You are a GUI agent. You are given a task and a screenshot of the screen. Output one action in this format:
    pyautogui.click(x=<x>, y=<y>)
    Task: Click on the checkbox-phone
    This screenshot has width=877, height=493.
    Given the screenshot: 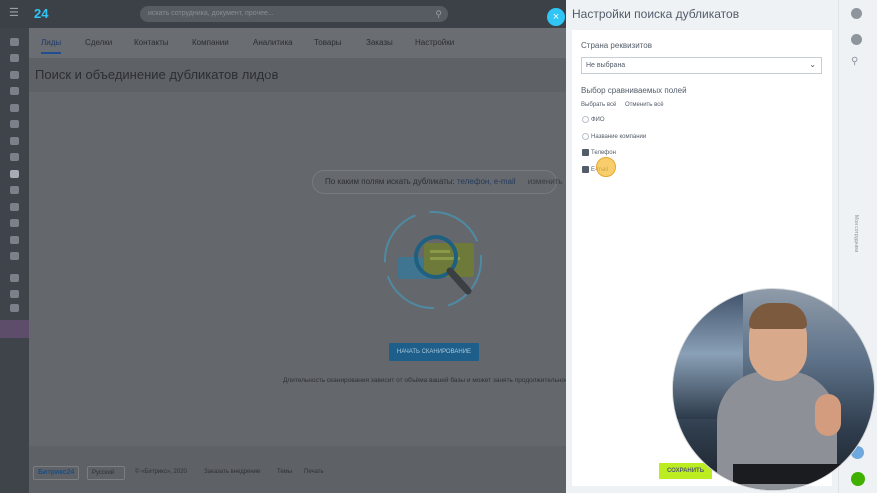 What is the action you would take?
    pyautogui.click(x=585, y=152)
    